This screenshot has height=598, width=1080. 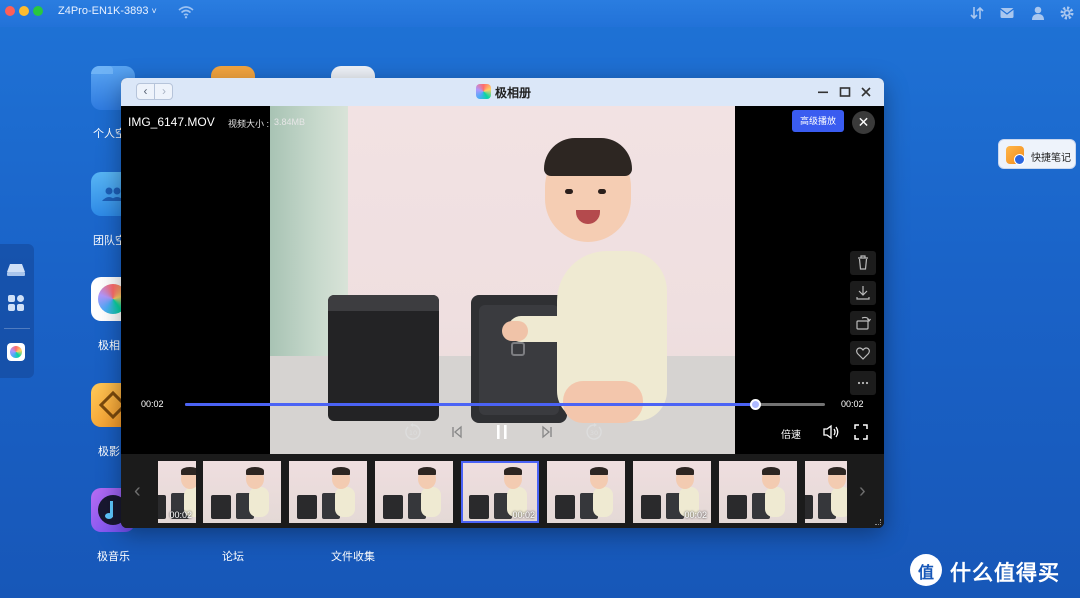 I want to click on side-toolbar, so click(x=863, y=326).